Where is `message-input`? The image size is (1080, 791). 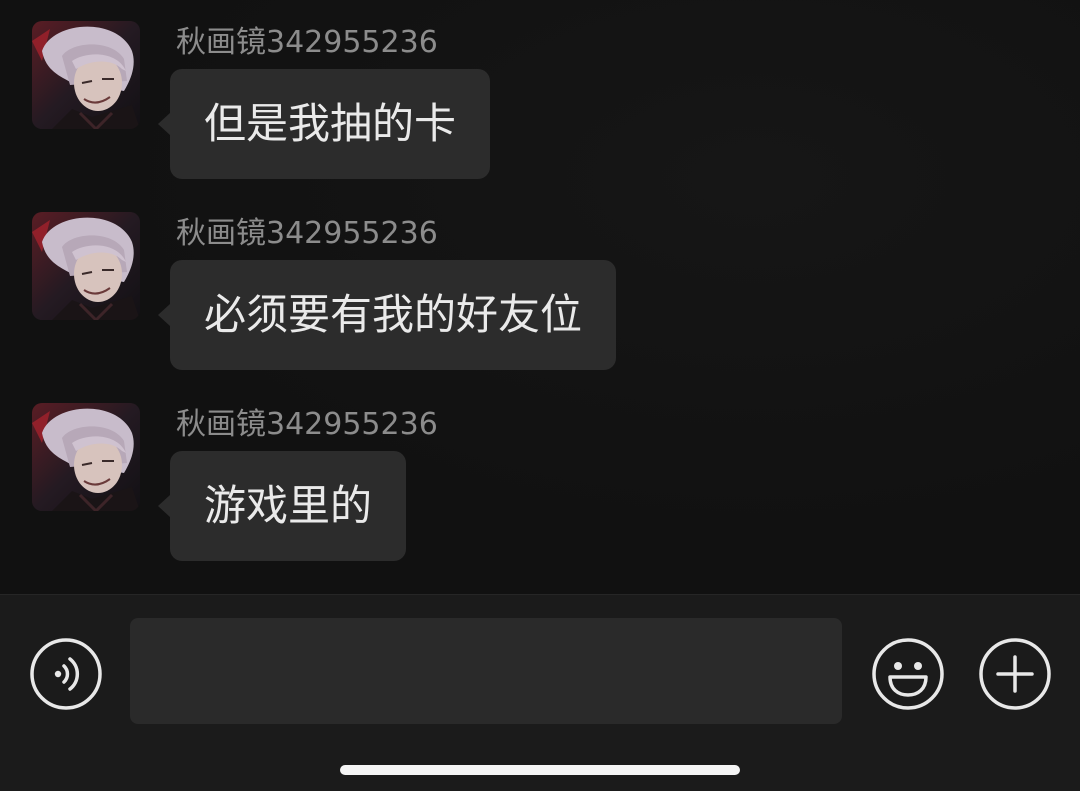
message-input is located at coordinates (486, 671).